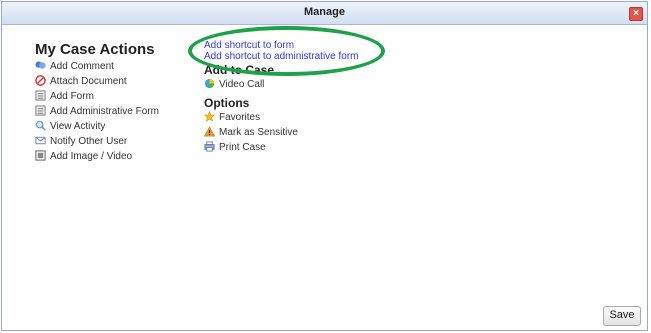 The width and height of the screenshot is (651, 333). I want to click on favorites-label: Favorites, so click(240, 117).